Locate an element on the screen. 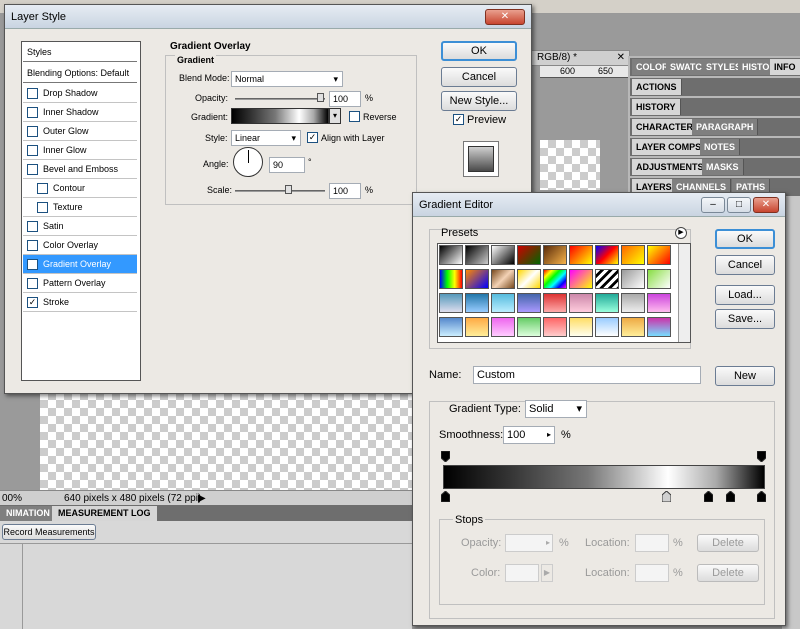  name-input: Custom is located at coordinates (587, 375).